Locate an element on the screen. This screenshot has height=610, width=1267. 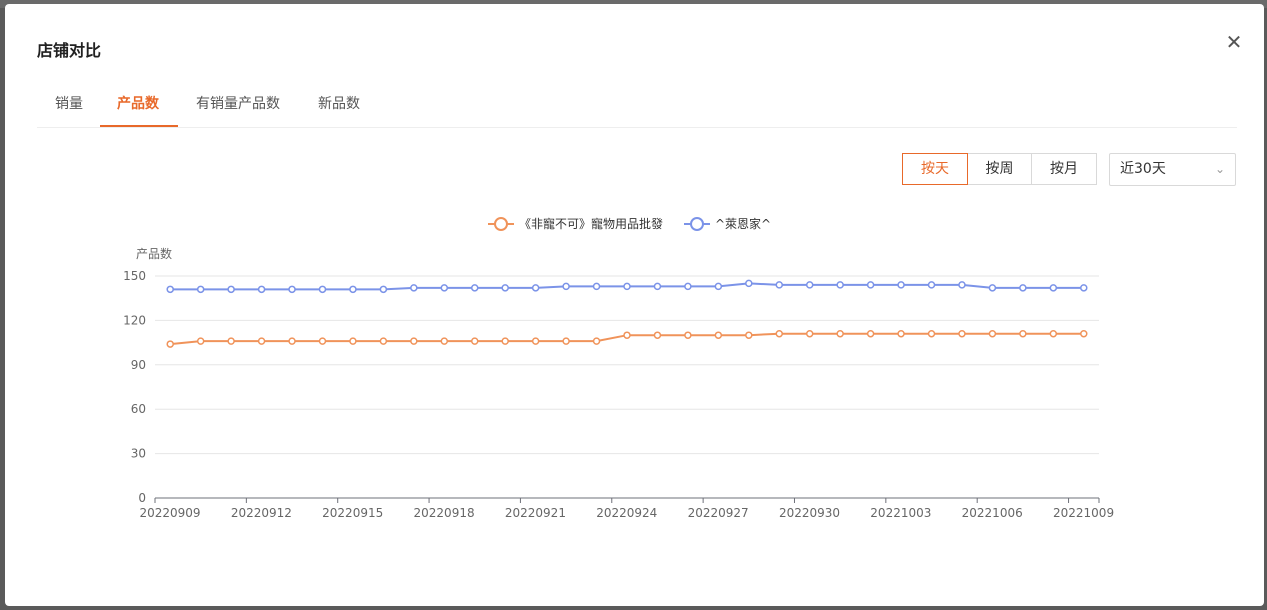
x-tick-label: 20220927 is located at coordinates (718, 513).